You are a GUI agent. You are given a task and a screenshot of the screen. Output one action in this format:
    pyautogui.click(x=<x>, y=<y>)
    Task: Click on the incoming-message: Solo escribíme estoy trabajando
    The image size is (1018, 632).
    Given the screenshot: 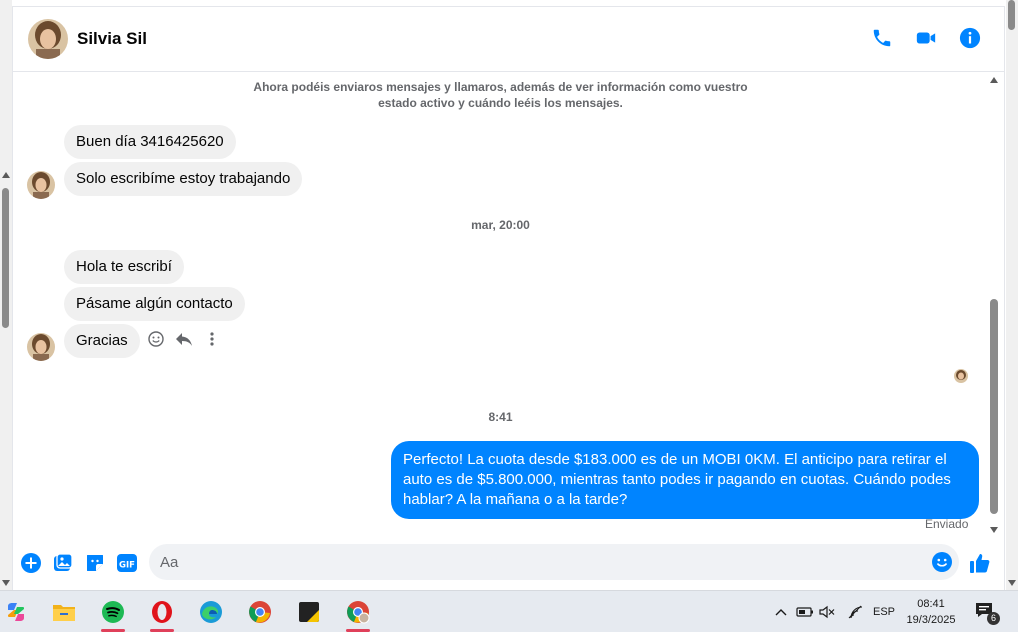 What is the action you would take?
    pyautogui.click(x=183, y=179)
    